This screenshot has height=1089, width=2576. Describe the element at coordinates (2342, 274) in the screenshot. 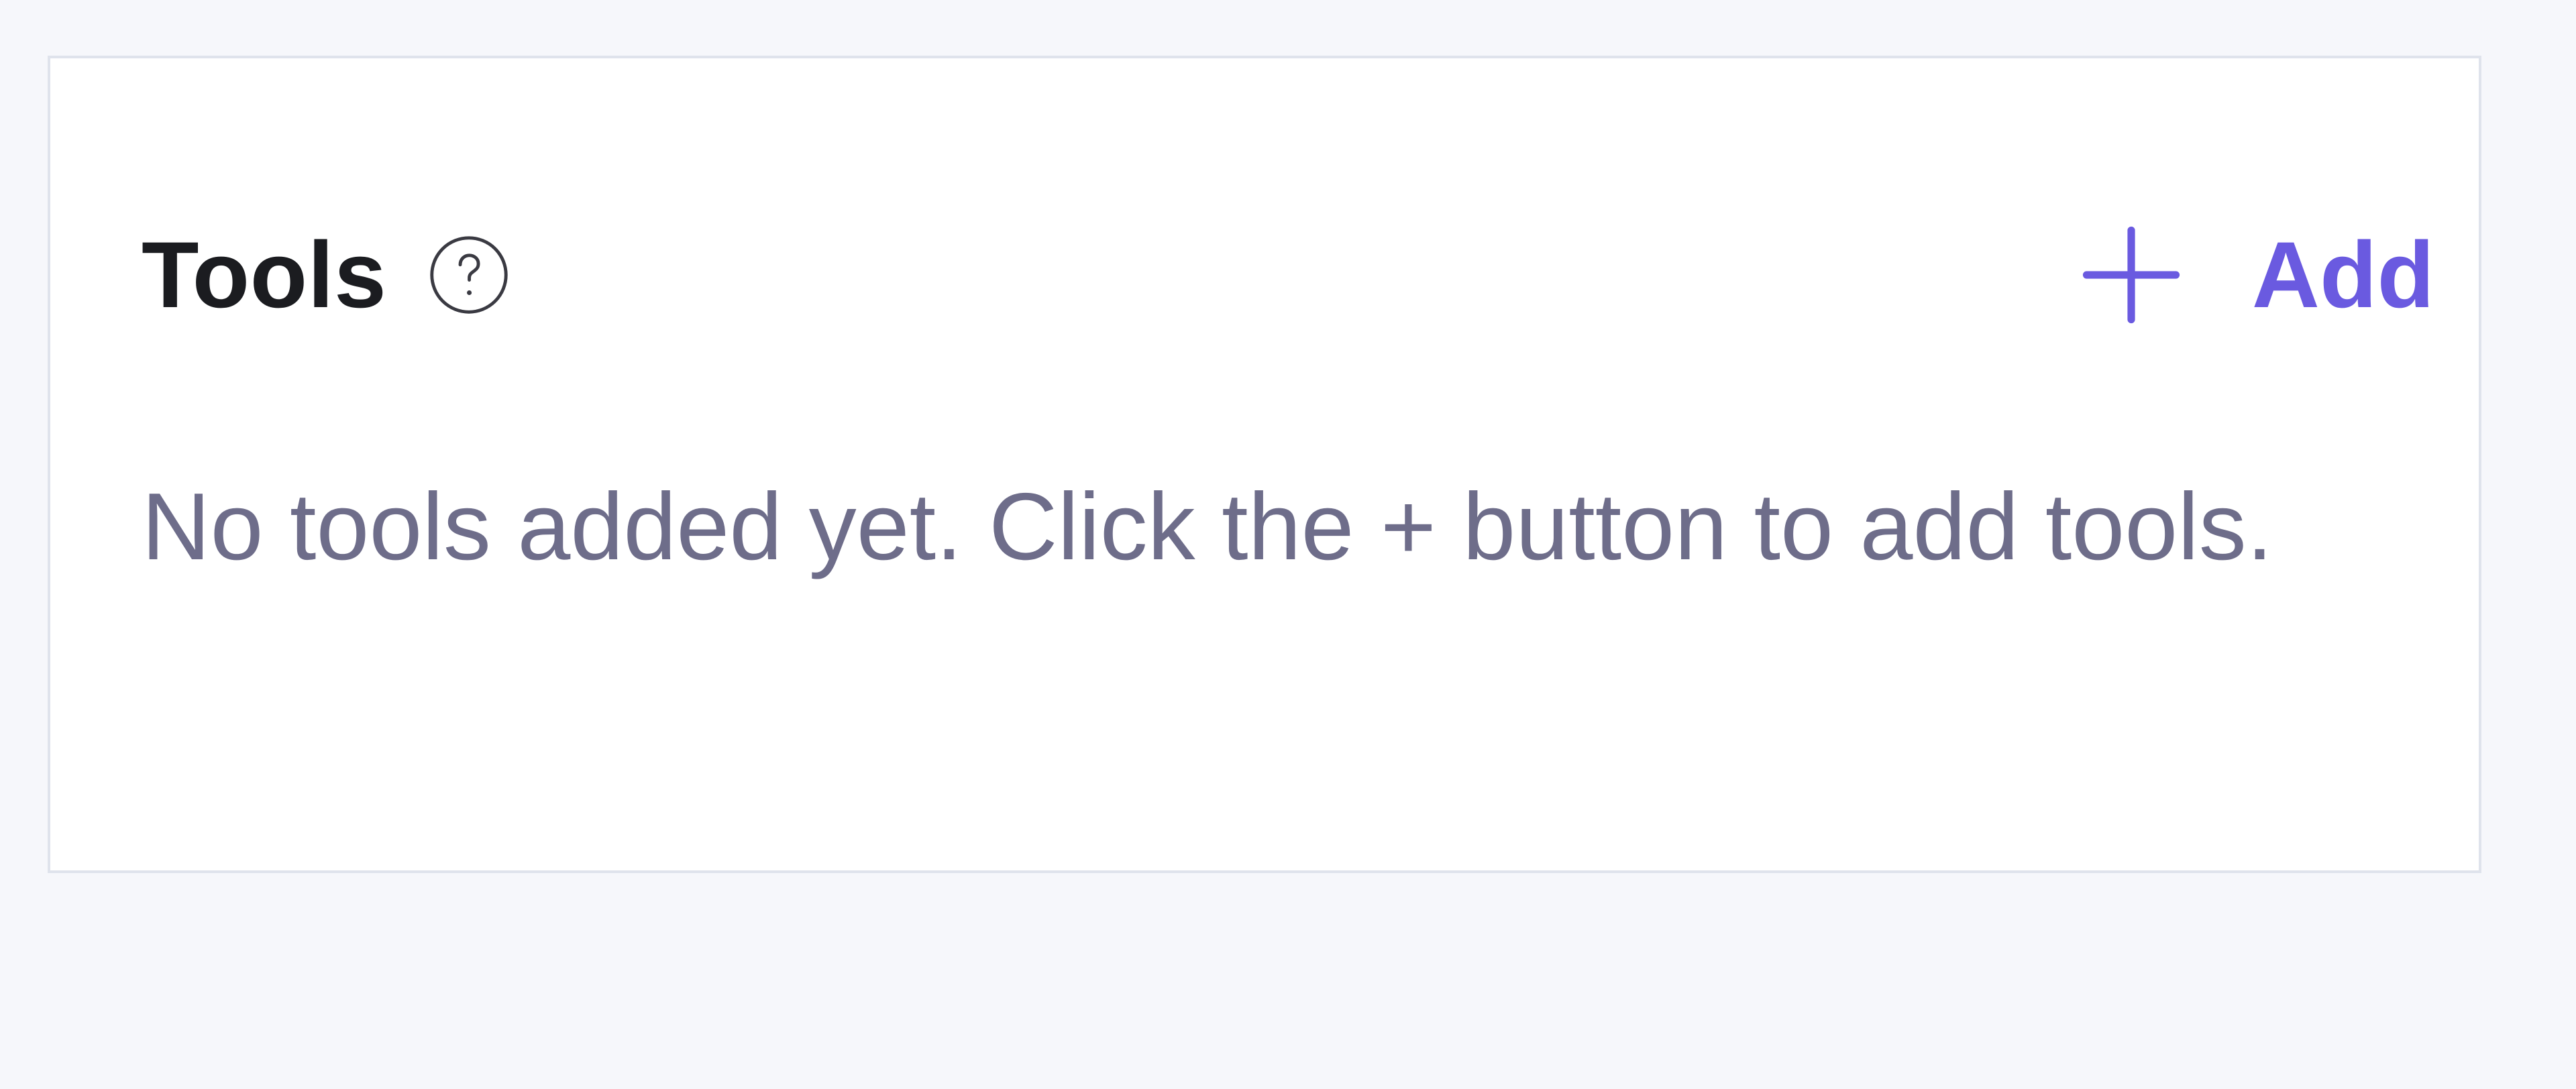

I see `add-button-label: Add` at that location.